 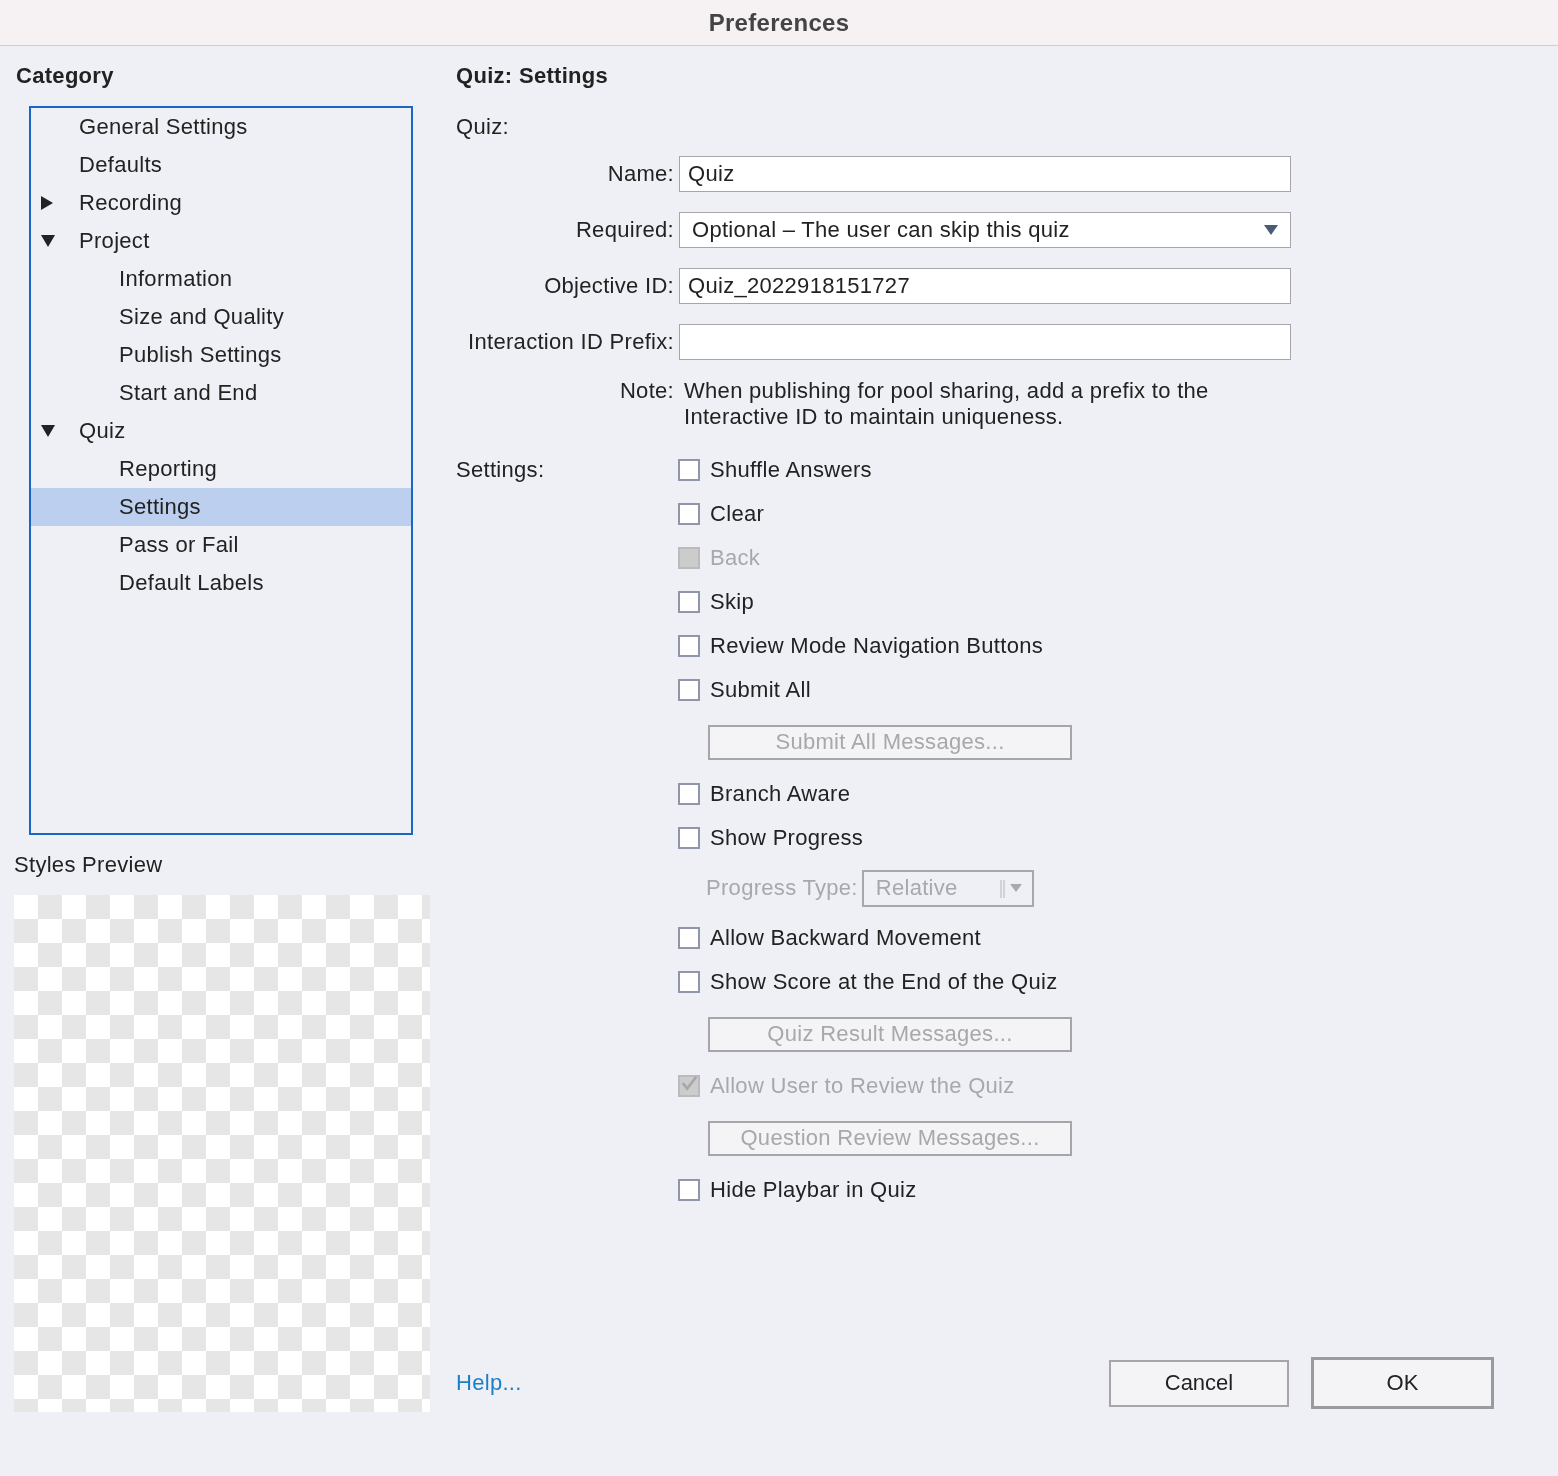 I want to click on ok-button: OK, so click(x=1402, y=1383).